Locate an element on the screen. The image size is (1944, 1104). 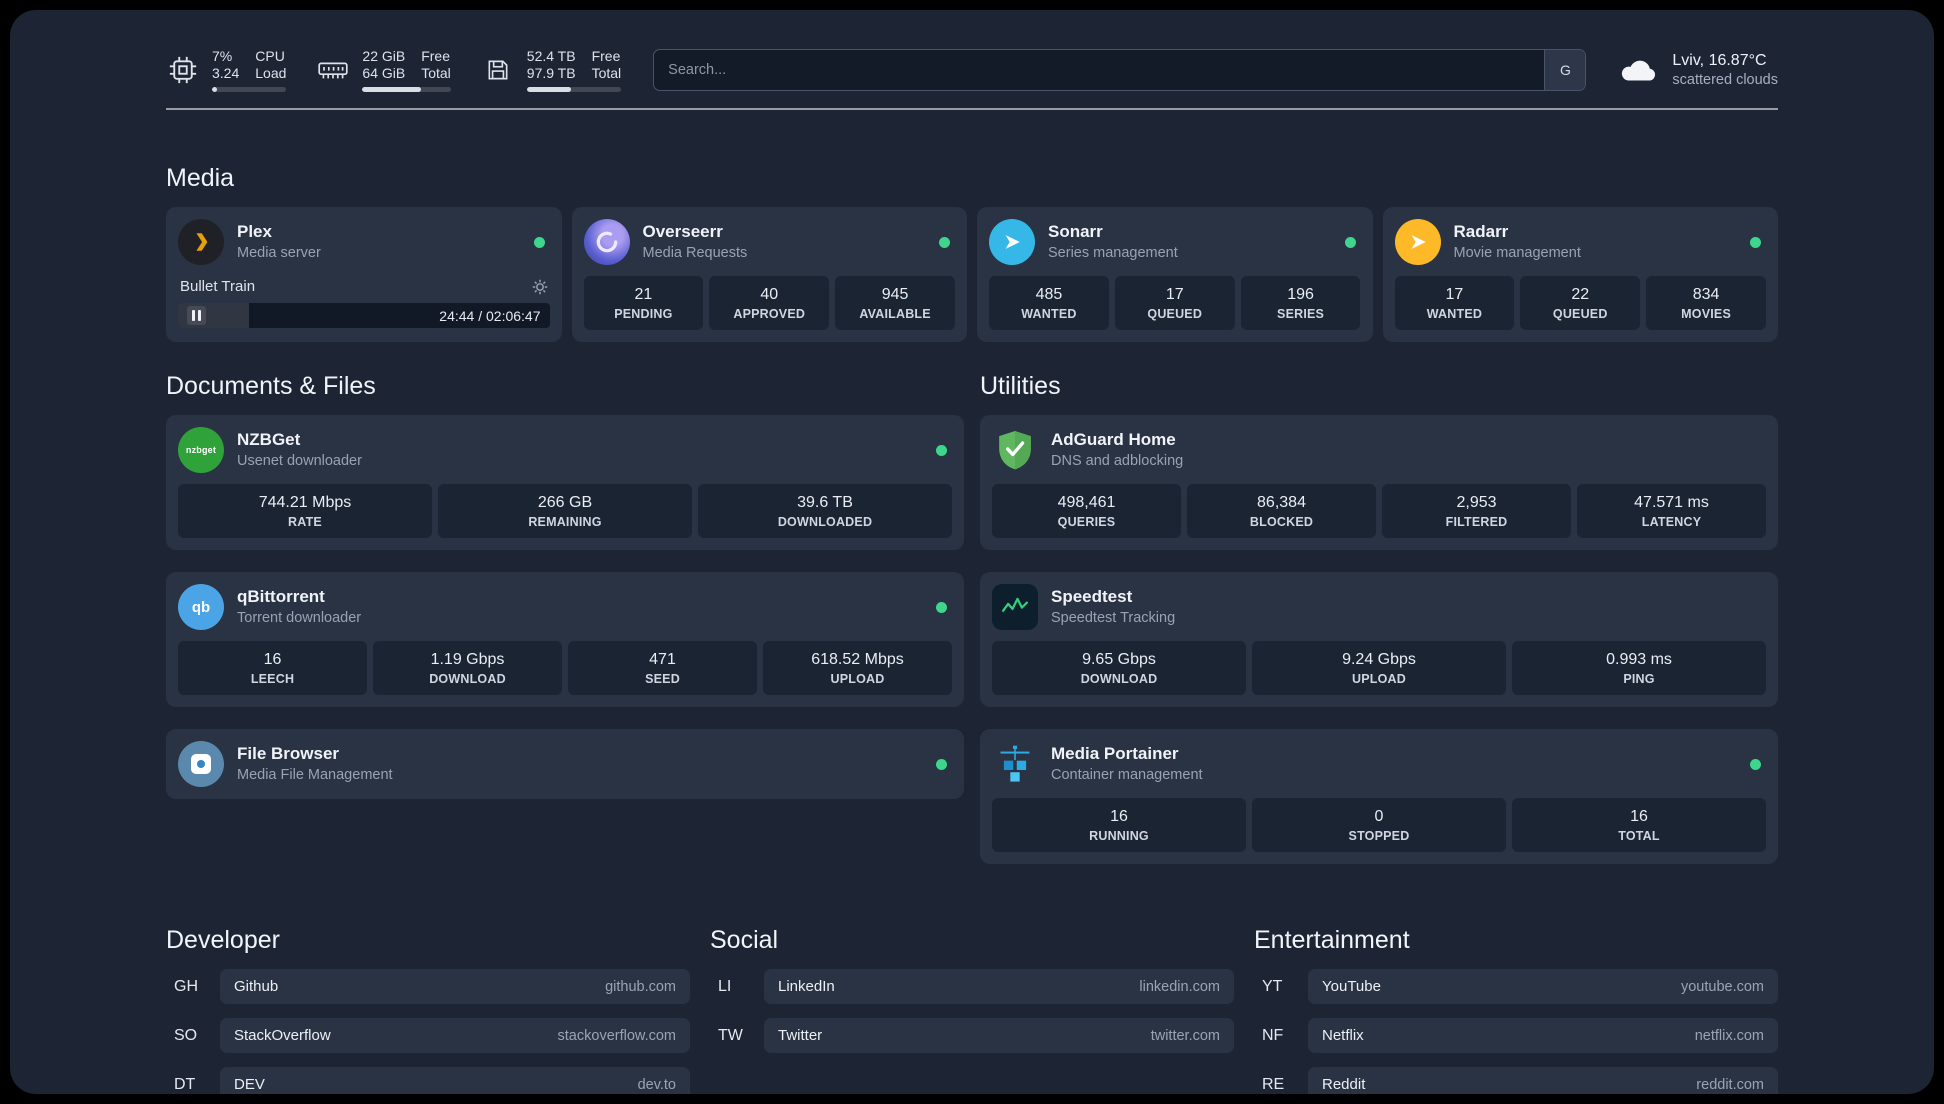
stat-label: APPROVED is located at coordinates (769, 314).